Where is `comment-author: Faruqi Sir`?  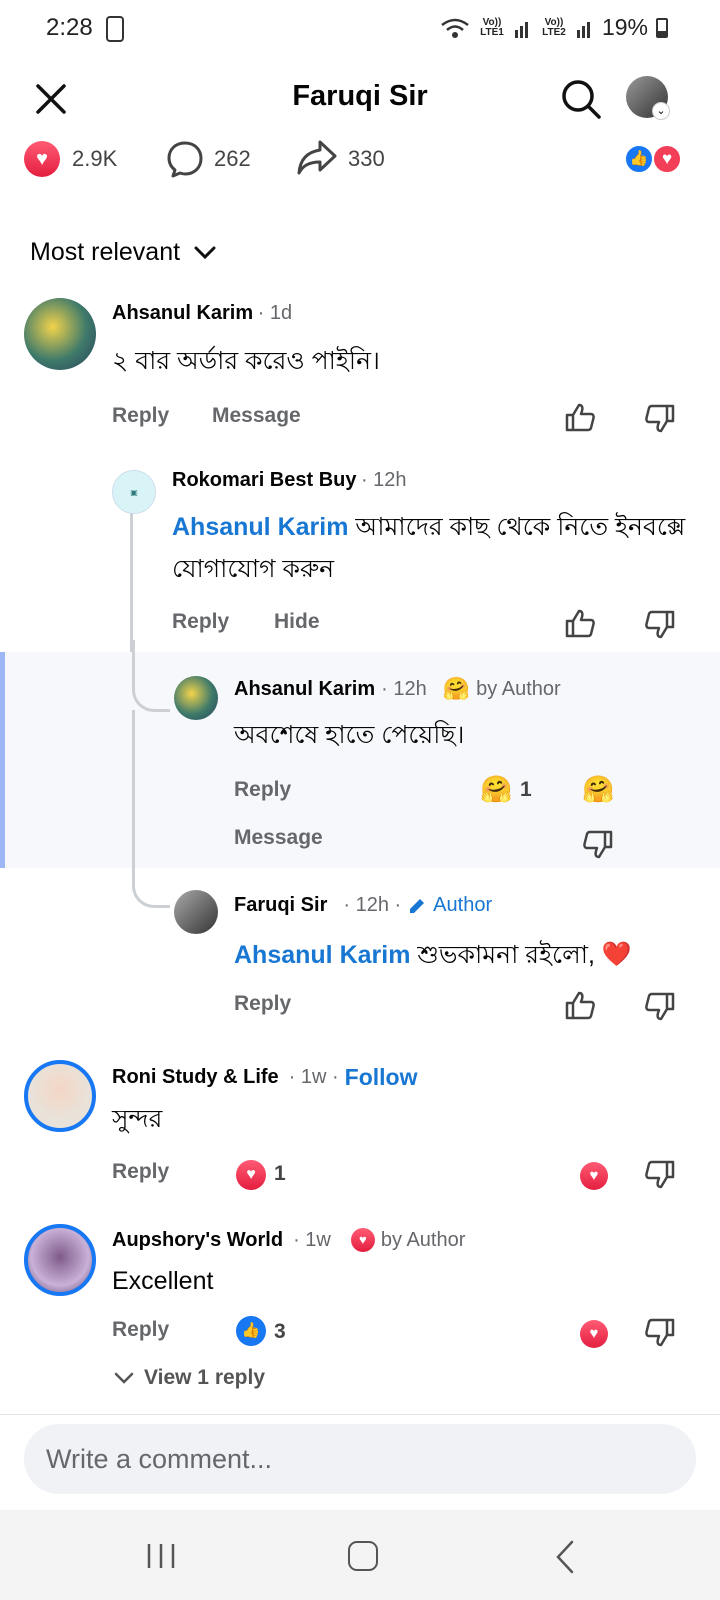
comment-author: Faruqi Sir is located at coordinates (280, 905).